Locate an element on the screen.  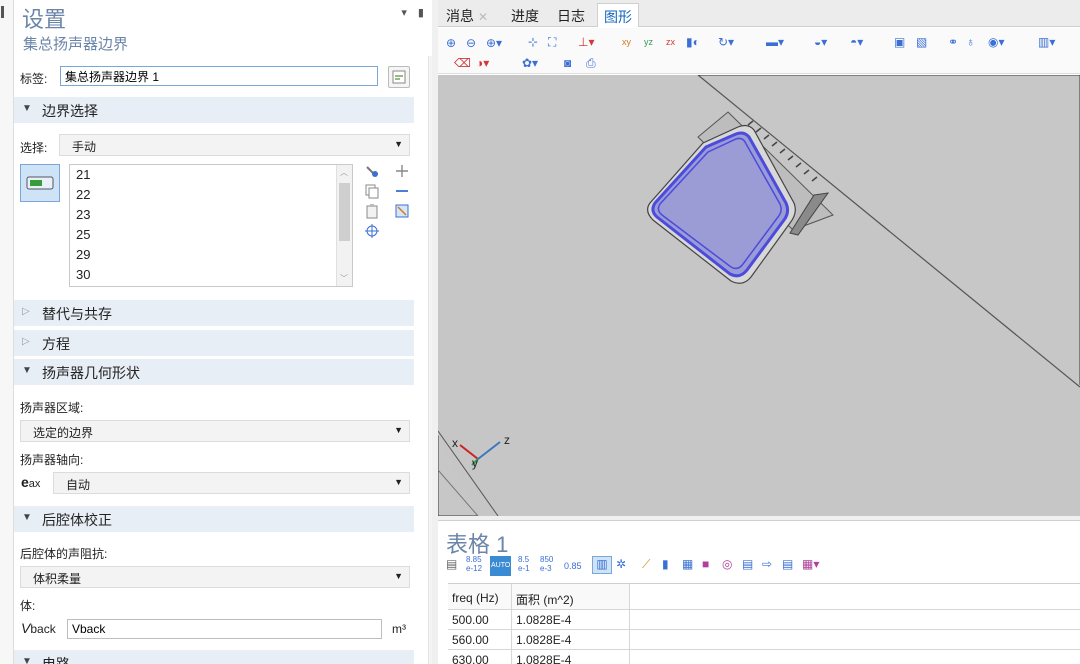
transparency-icon: ◓▾ is located at coordinates (856, 42).